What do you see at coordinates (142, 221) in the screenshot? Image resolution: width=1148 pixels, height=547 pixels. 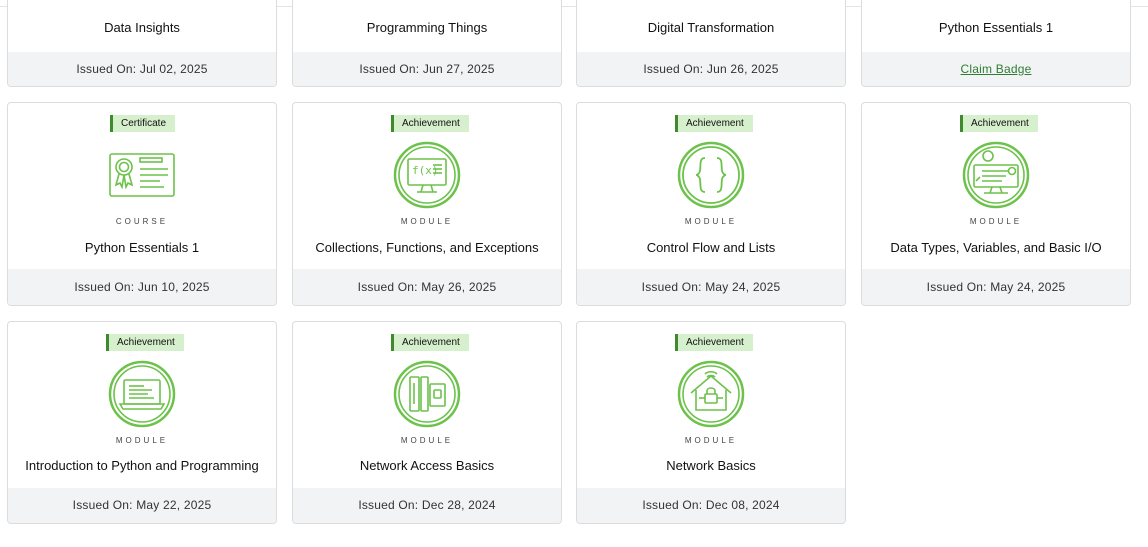 I see `type-label: COURSE` at bounding box center [142, 221].